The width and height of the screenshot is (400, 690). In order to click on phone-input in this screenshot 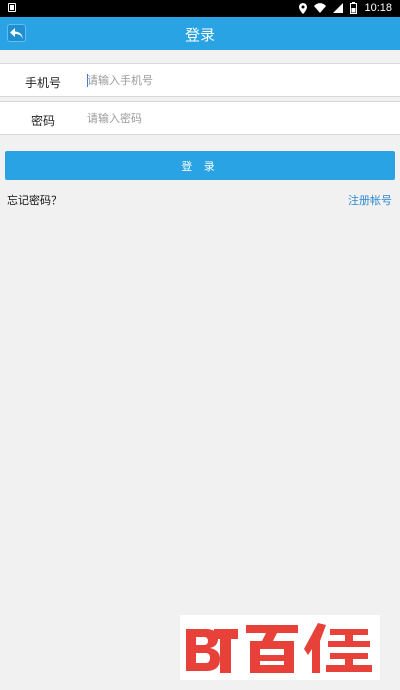, I will do `click(237, 80)`.